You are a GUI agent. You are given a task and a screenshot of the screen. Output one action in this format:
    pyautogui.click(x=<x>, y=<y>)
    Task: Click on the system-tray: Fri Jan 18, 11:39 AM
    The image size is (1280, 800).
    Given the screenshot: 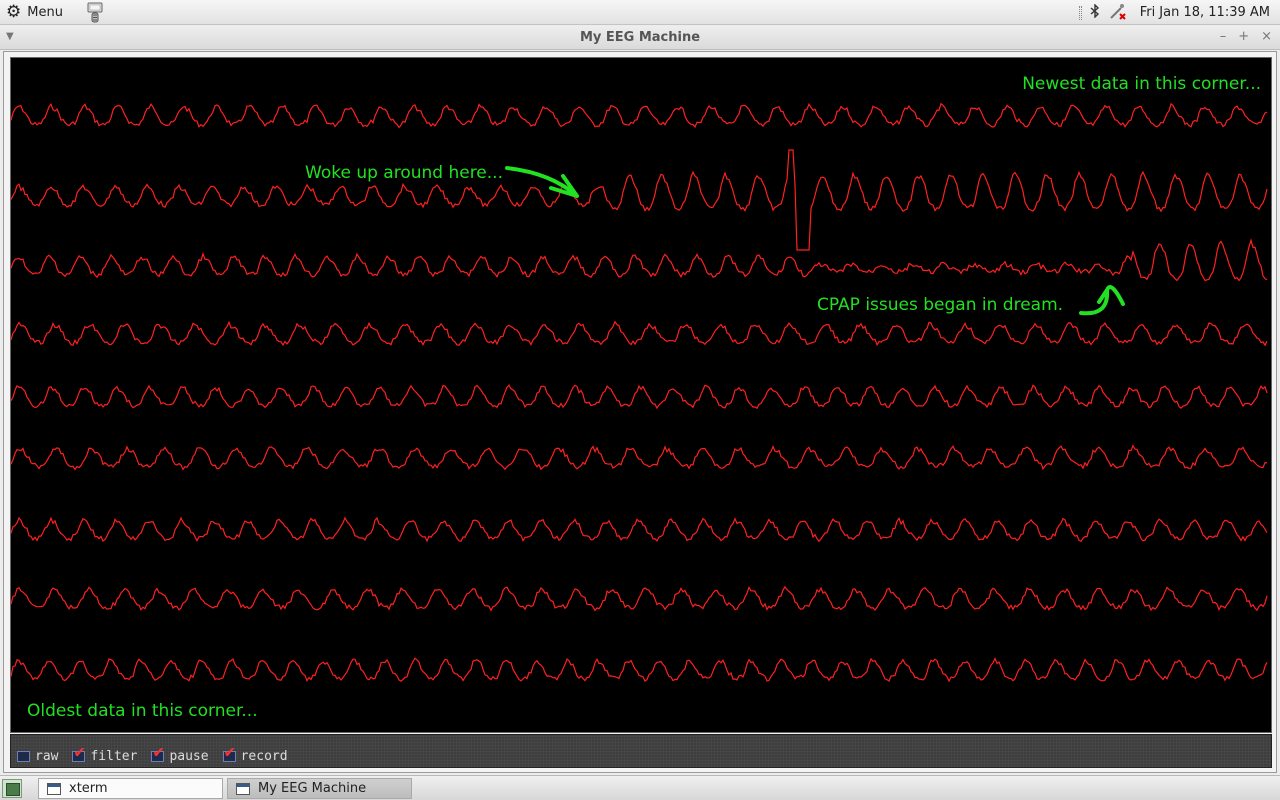 What is the action you would take?
    pyautogui.click(x=1174, y=12)
    